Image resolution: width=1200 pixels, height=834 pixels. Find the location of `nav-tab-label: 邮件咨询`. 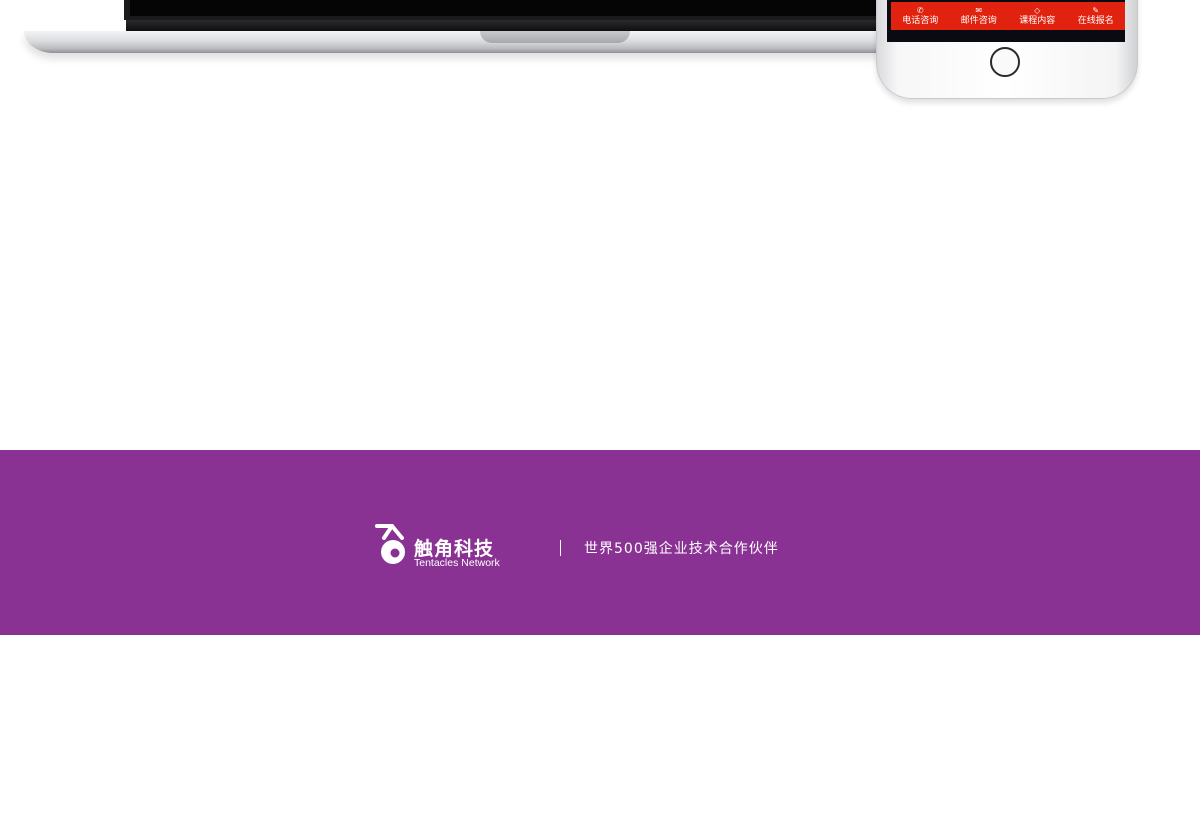

nav-tab-label: 邮件咨询 is located at coordinates (978, 20).